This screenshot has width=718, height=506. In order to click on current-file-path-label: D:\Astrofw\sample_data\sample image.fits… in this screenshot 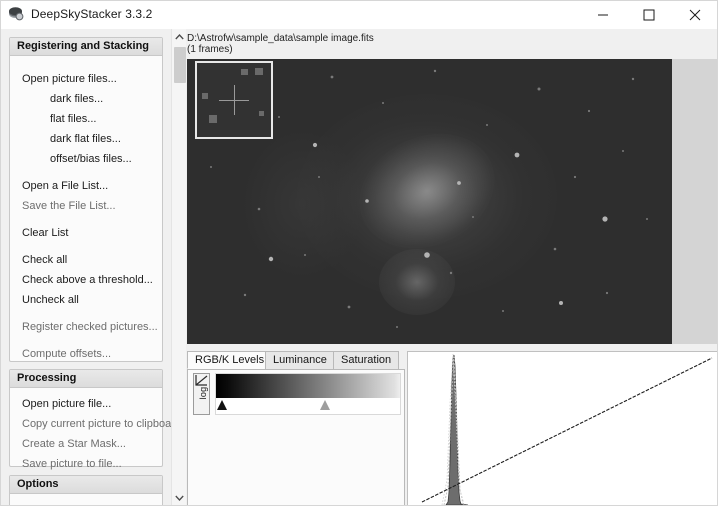, I will do `click(280, 44)`.